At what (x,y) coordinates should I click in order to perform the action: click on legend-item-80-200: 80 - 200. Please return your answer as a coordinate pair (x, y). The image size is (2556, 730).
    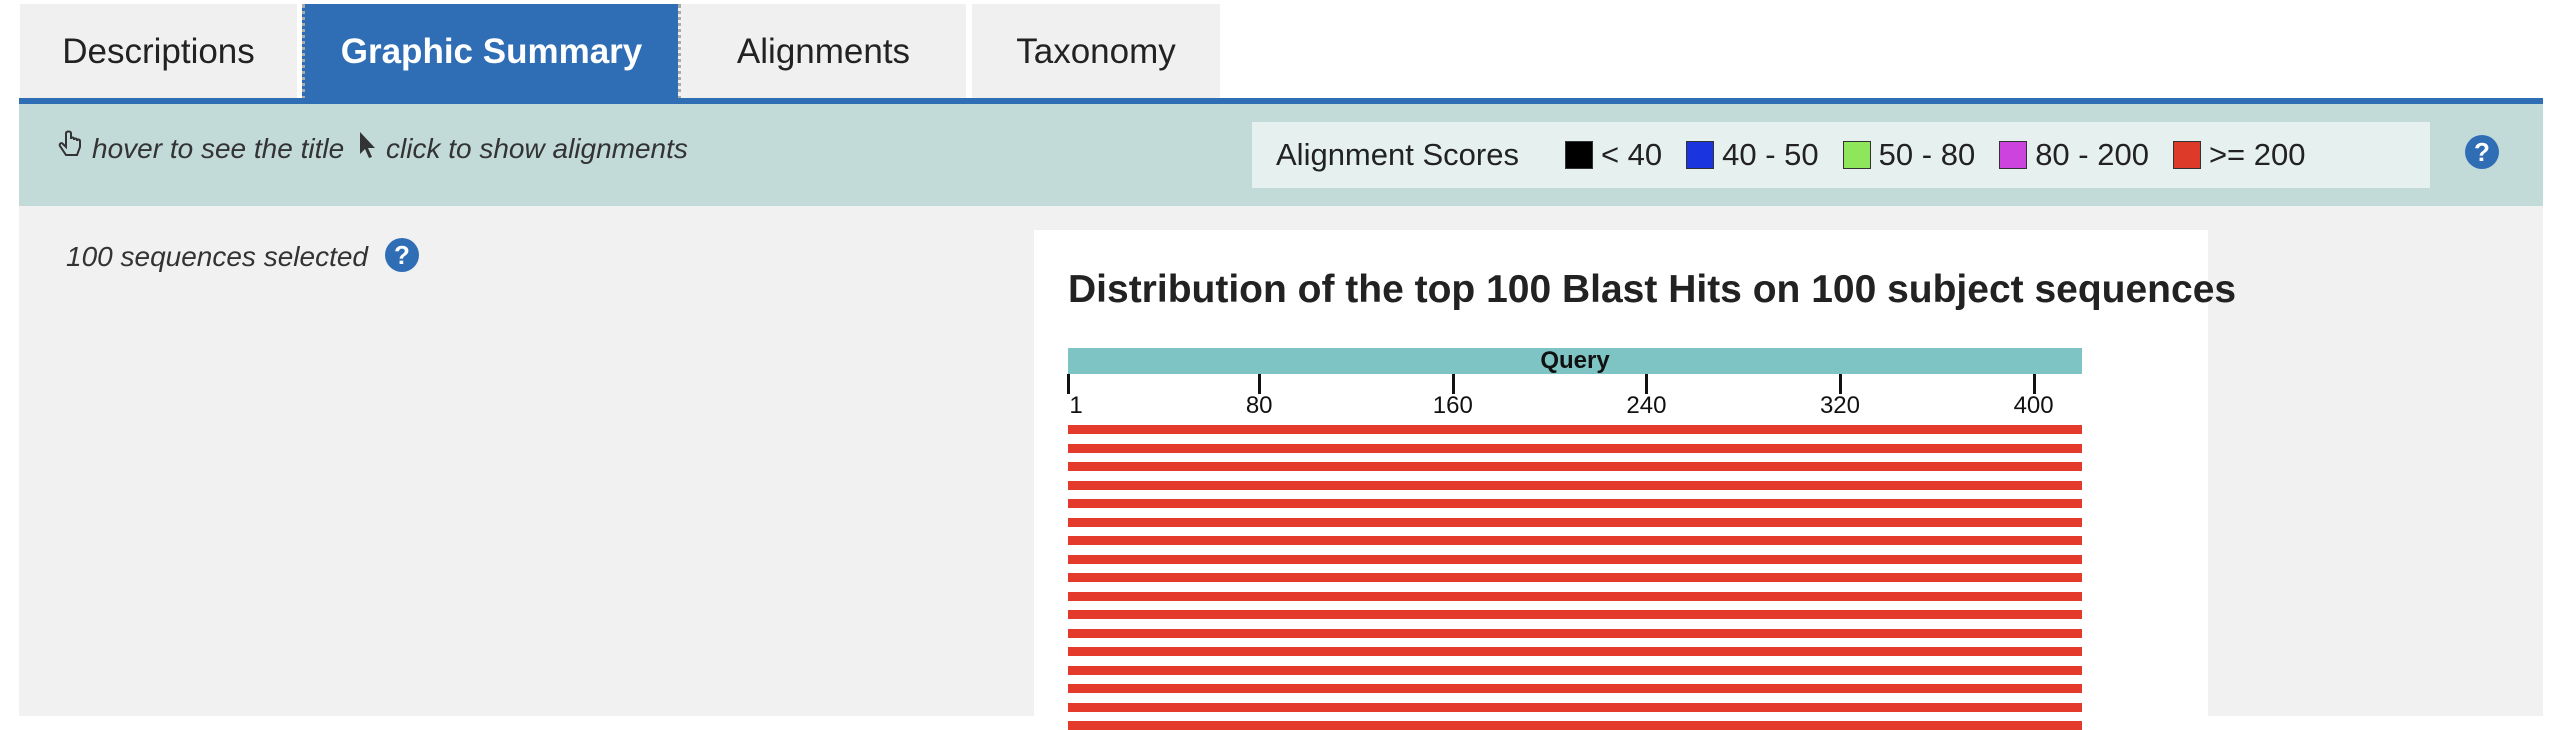
    Looking at the image, I should click on (2074, 155).